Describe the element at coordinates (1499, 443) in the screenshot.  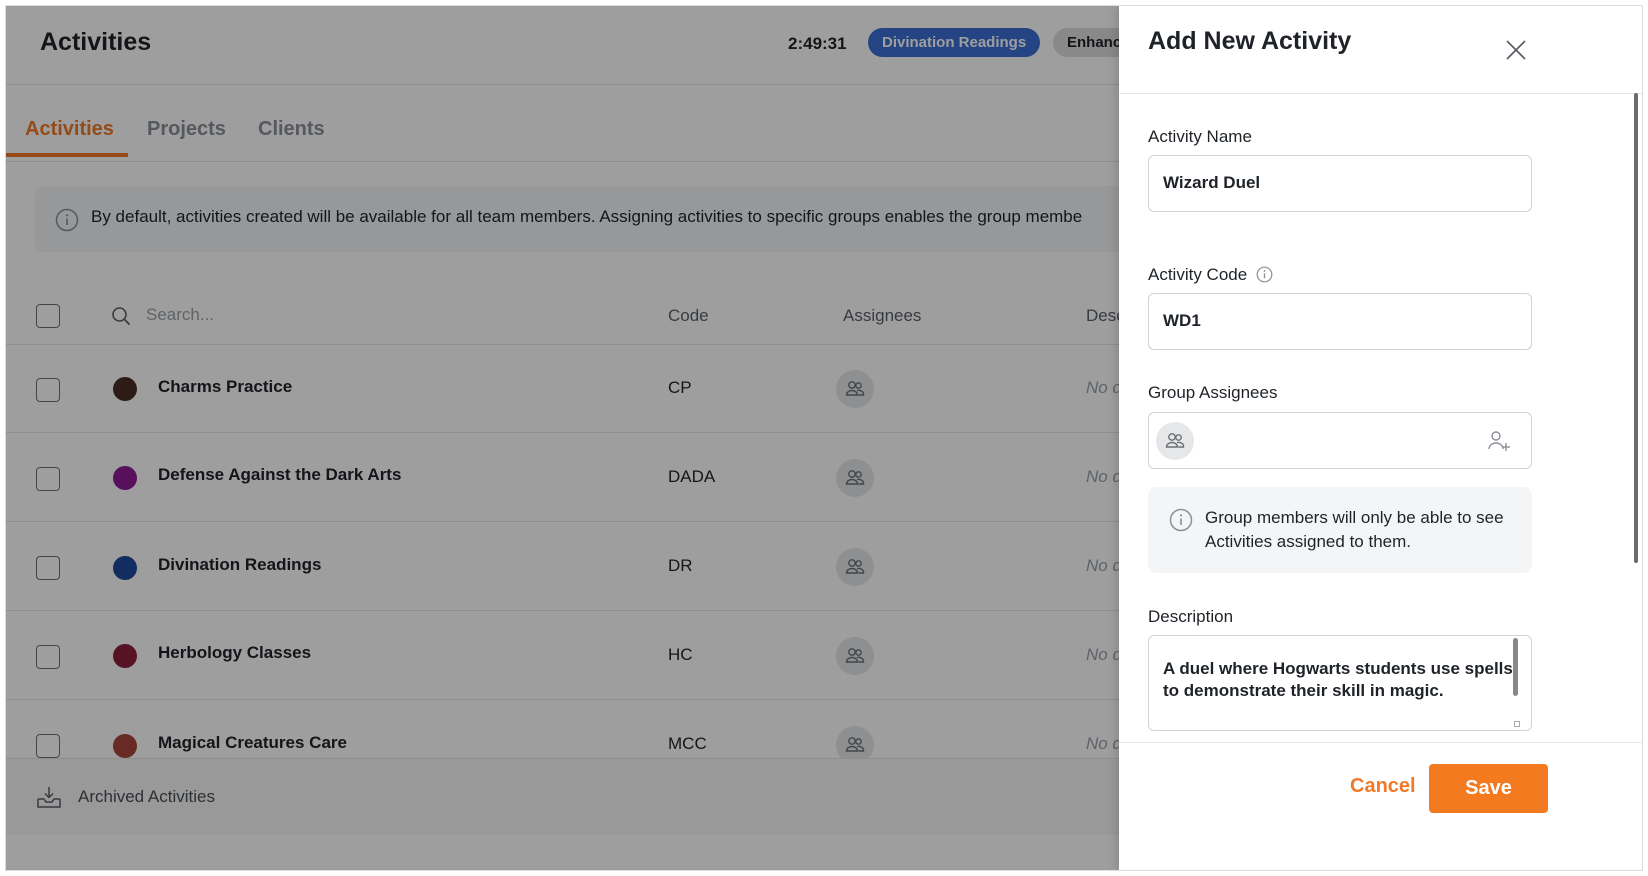
I see `add-user-icon` at that location.